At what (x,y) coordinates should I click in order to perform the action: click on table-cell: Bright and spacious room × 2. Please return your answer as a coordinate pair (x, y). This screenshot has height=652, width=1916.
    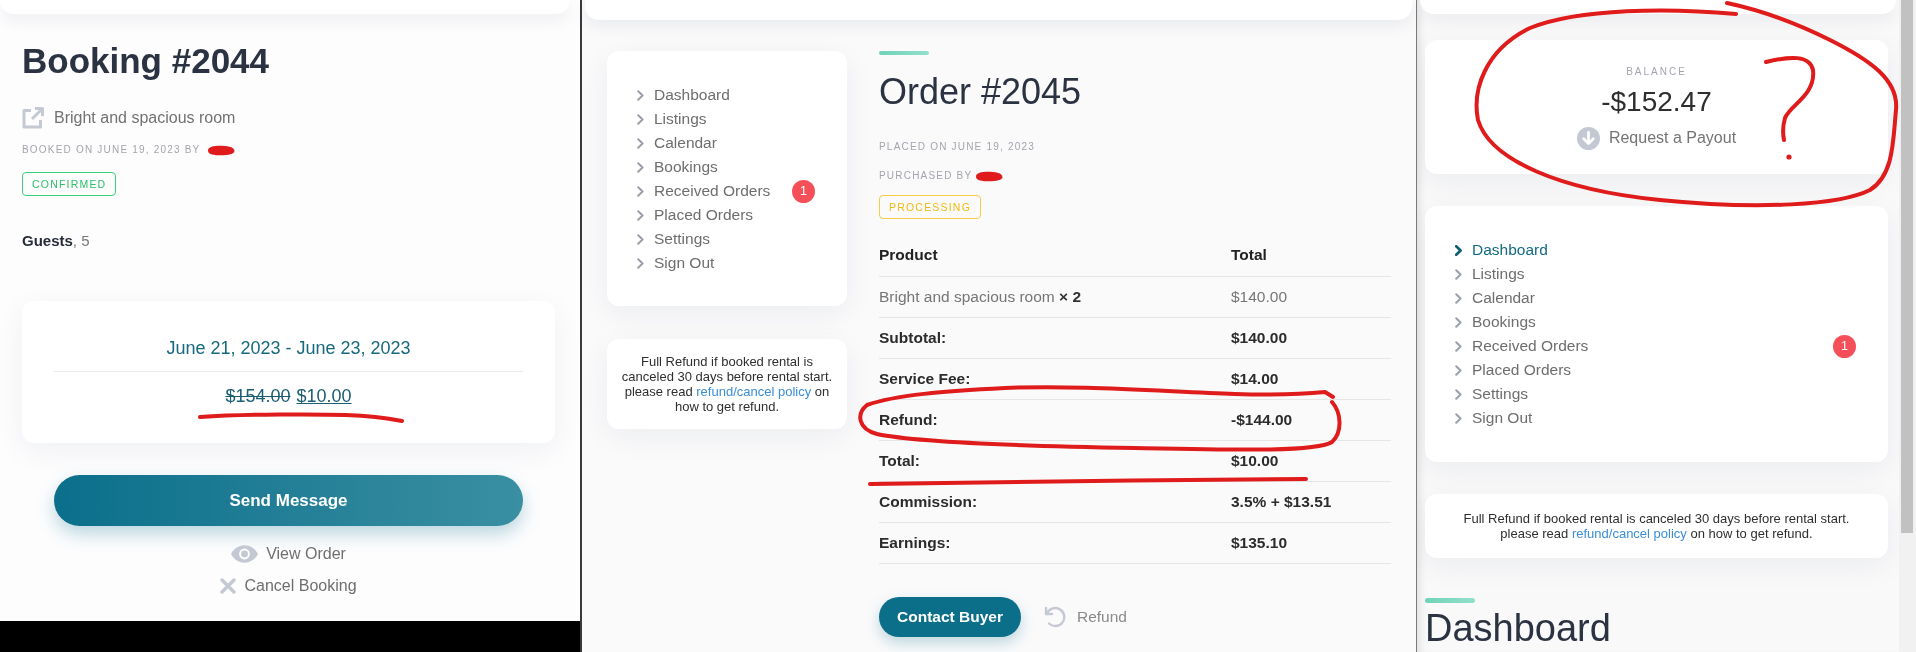
    Looking at the image, I should click on (1055, 296).